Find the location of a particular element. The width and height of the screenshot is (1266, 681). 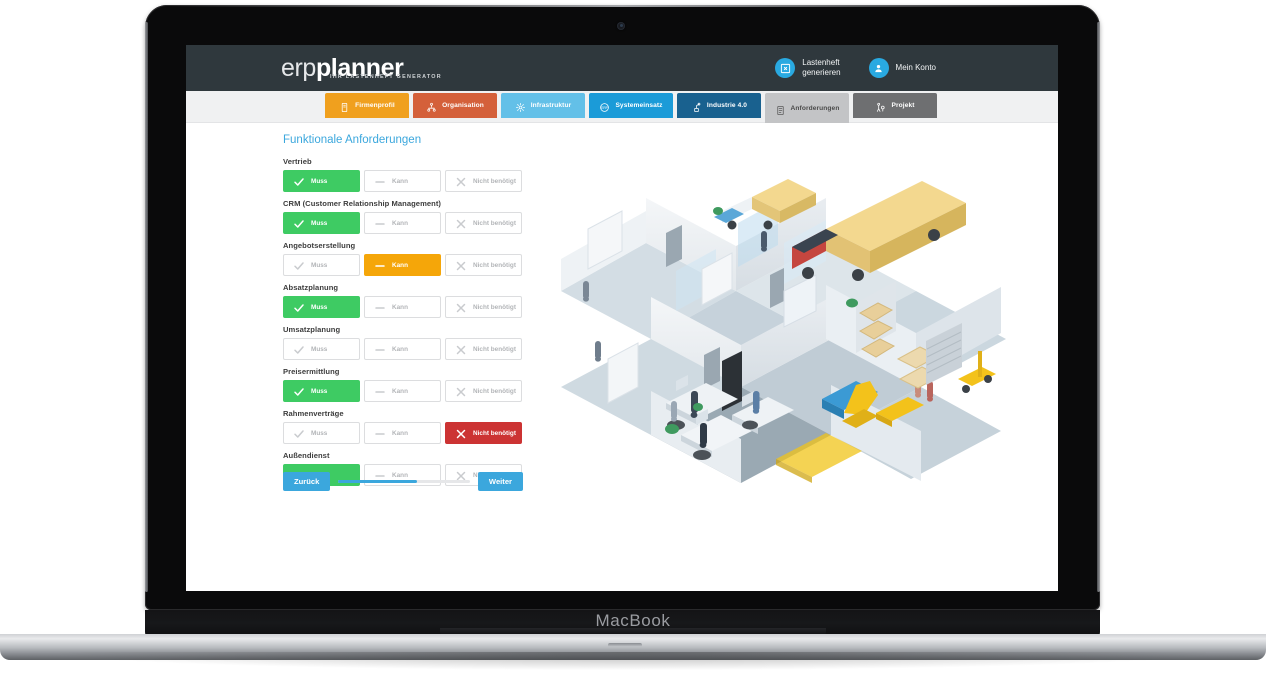

generate-lastenheft-button: Lastenheft generieren is located at coordinates (808, 68).